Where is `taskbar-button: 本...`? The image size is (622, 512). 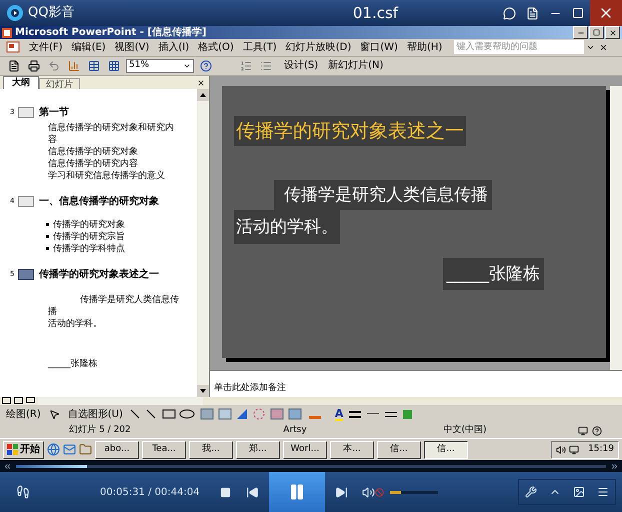
taskbar-button: 本... is located at coordinates (352, 449).